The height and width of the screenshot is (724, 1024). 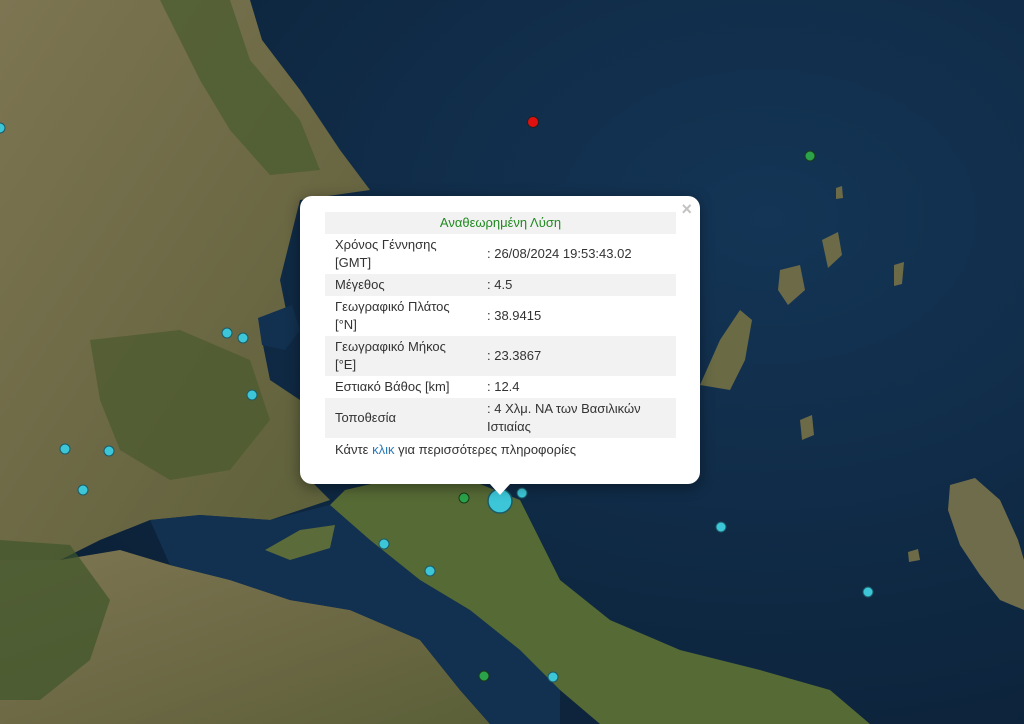 I want to click on table-row: Εστιακό Βάθος [km] : 12.4, so click(x=500, y=387).